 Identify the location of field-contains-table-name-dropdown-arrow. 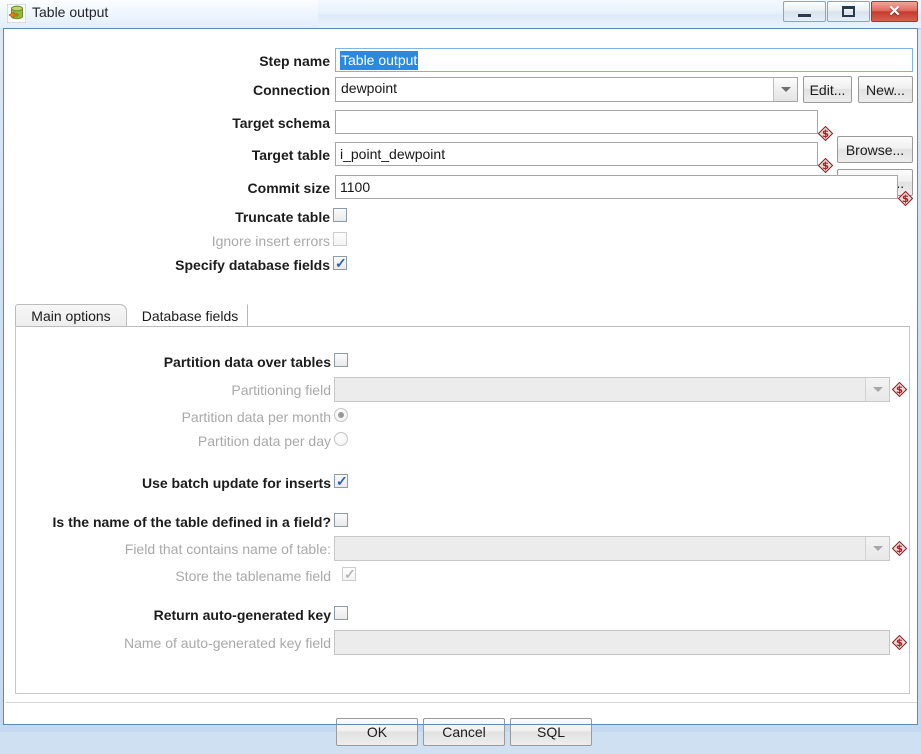
(877, 548).